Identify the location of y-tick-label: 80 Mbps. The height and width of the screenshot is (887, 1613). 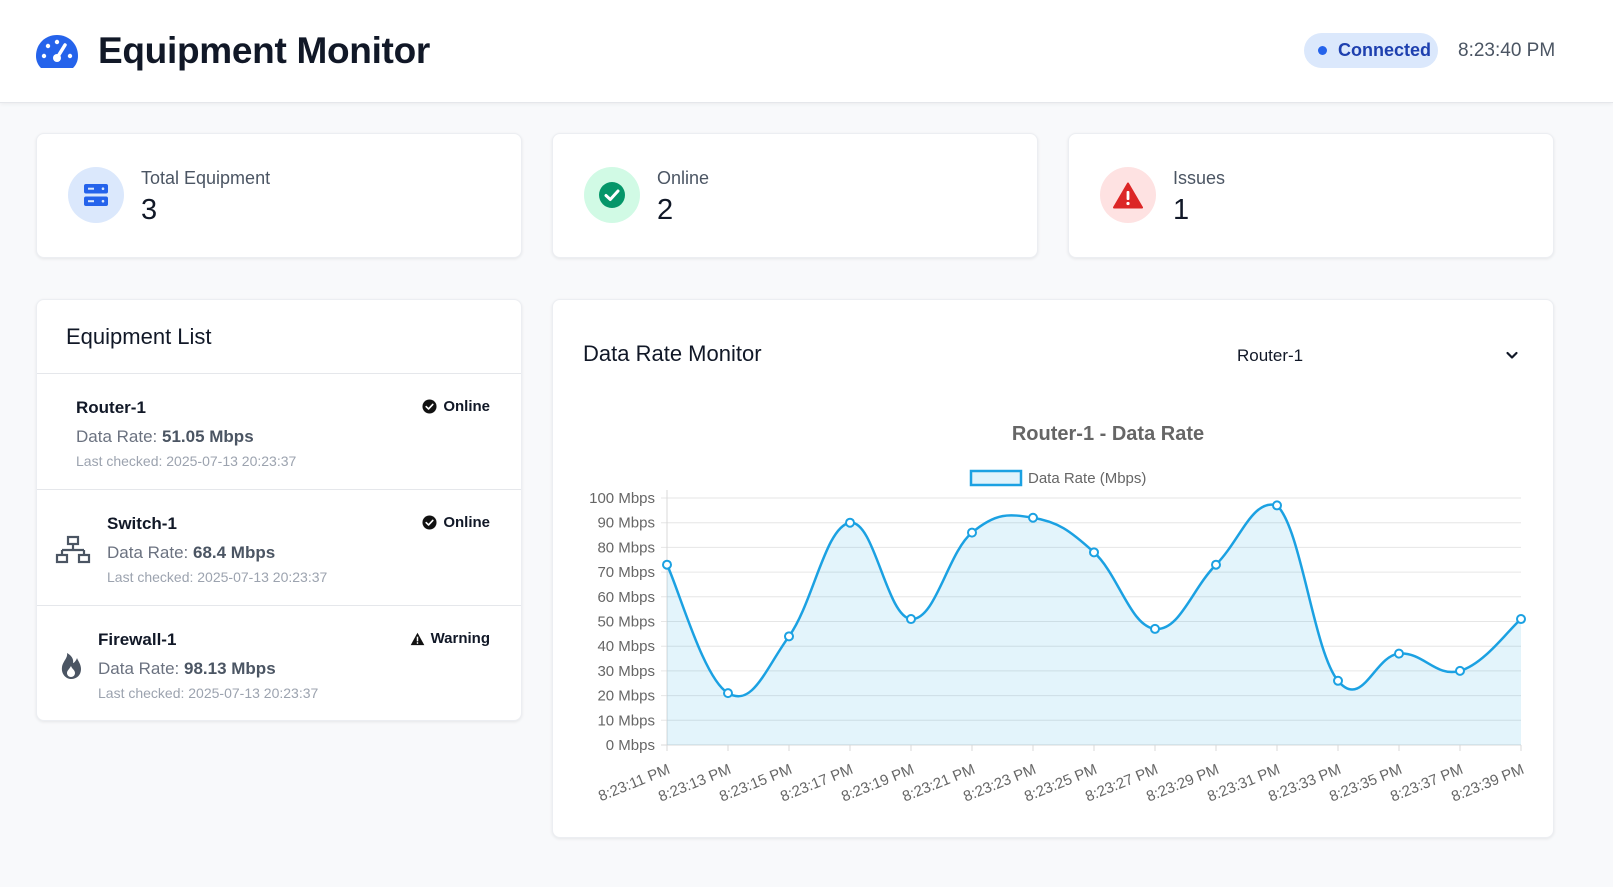
(626, 547).